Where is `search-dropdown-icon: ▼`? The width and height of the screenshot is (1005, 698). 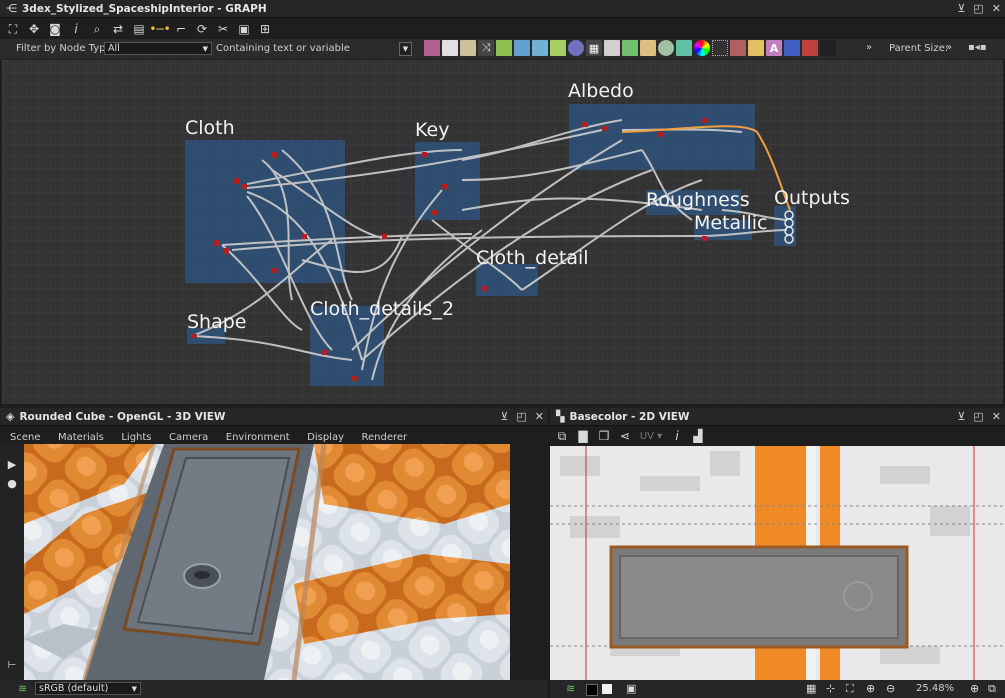
search-dropdown-icon: ▼ is located at coordinates (405, 49).